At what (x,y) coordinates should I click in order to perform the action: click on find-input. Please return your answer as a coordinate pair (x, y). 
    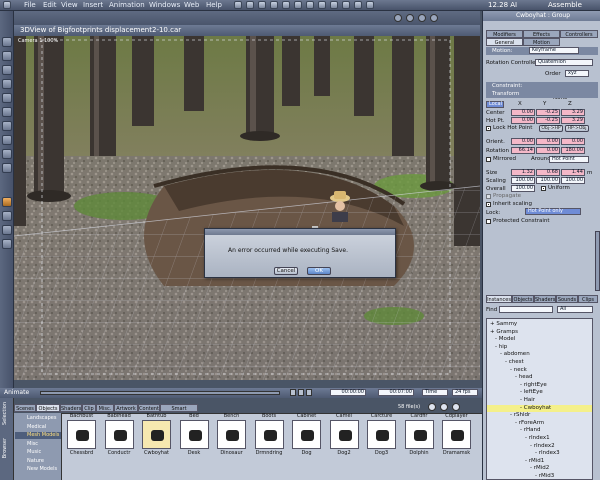
    Looking at the image, I should click on (526, 309).